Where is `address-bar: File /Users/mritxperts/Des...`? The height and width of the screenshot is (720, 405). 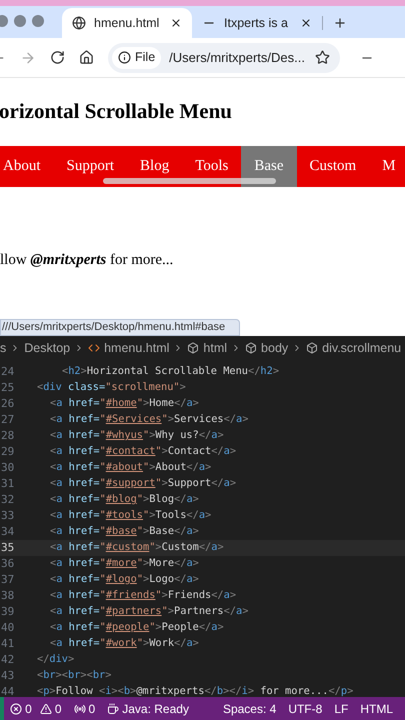 address-bar: File /Users/mritxperts/Des... is located at coordinates (224, 57).